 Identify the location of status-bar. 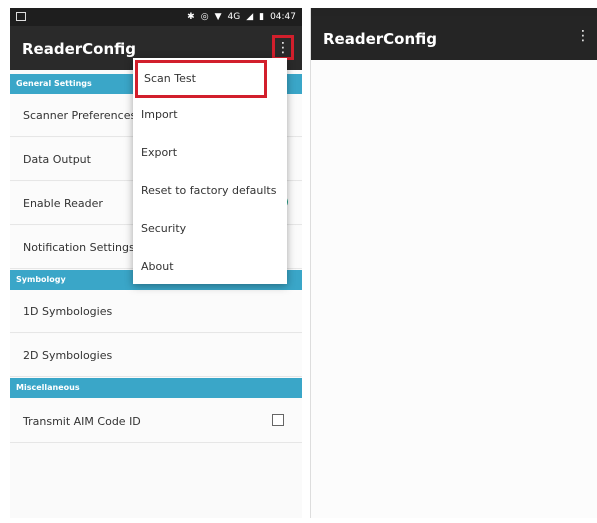
(454, 12).